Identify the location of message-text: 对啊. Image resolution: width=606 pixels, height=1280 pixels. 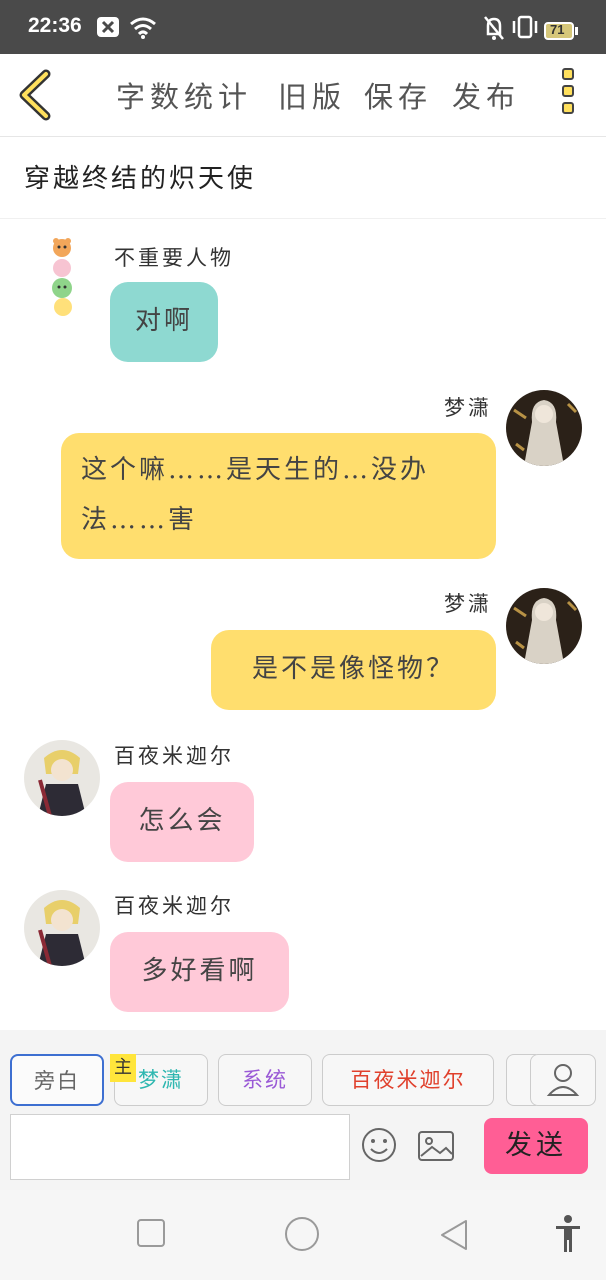
(163, 321).